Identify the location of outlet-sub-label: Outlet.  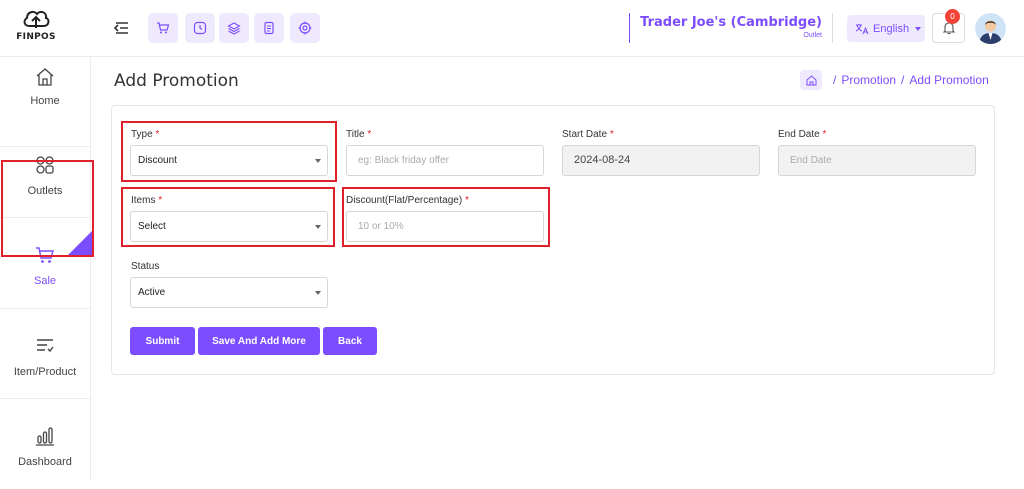
(812, 35).